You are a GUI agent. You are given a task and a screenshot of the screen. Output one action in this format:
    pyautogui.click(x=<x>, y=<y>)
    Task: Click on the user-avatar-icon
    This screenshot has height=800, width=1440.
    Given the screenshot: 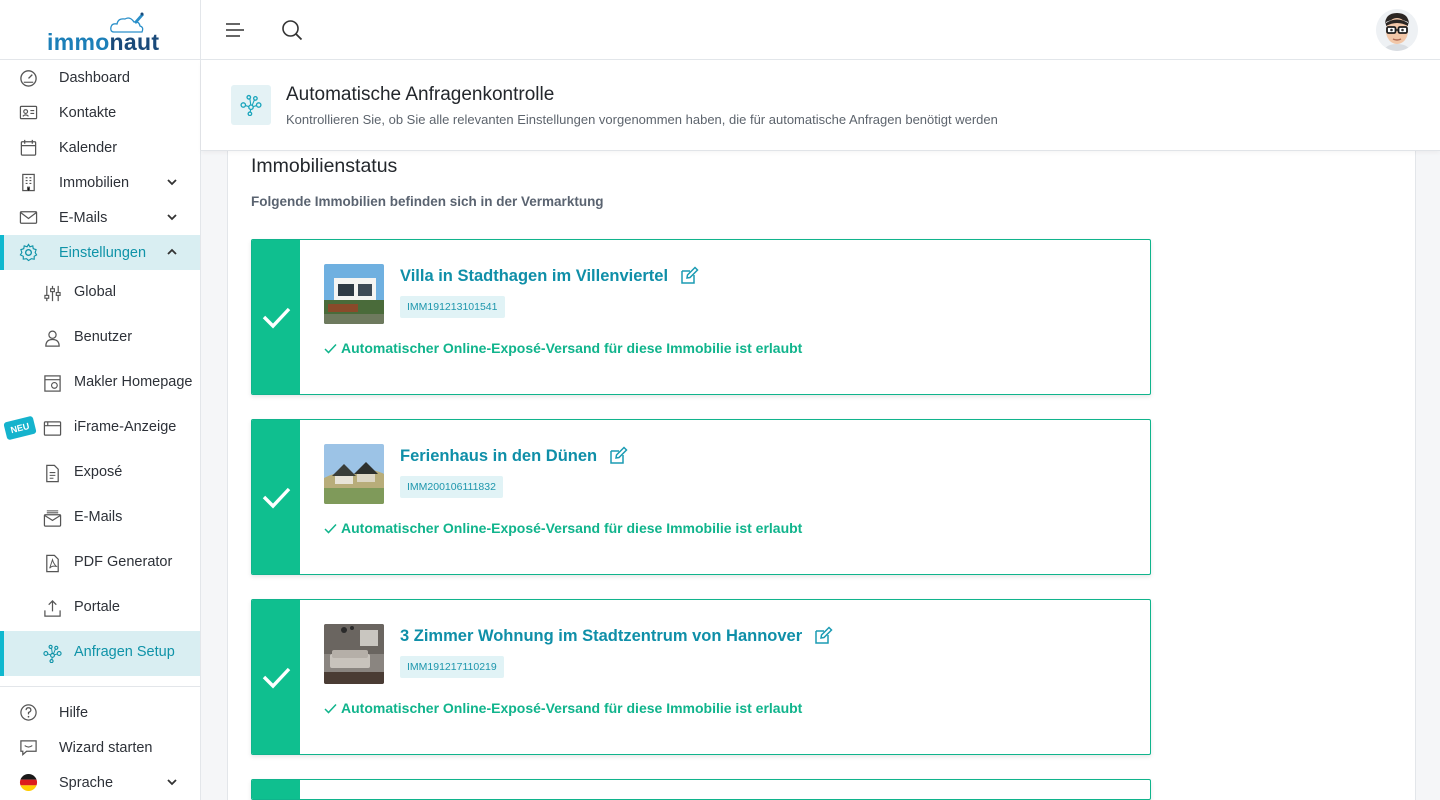 What is the action you would take?
    pyautogui.click(x=1397, y=30)
    